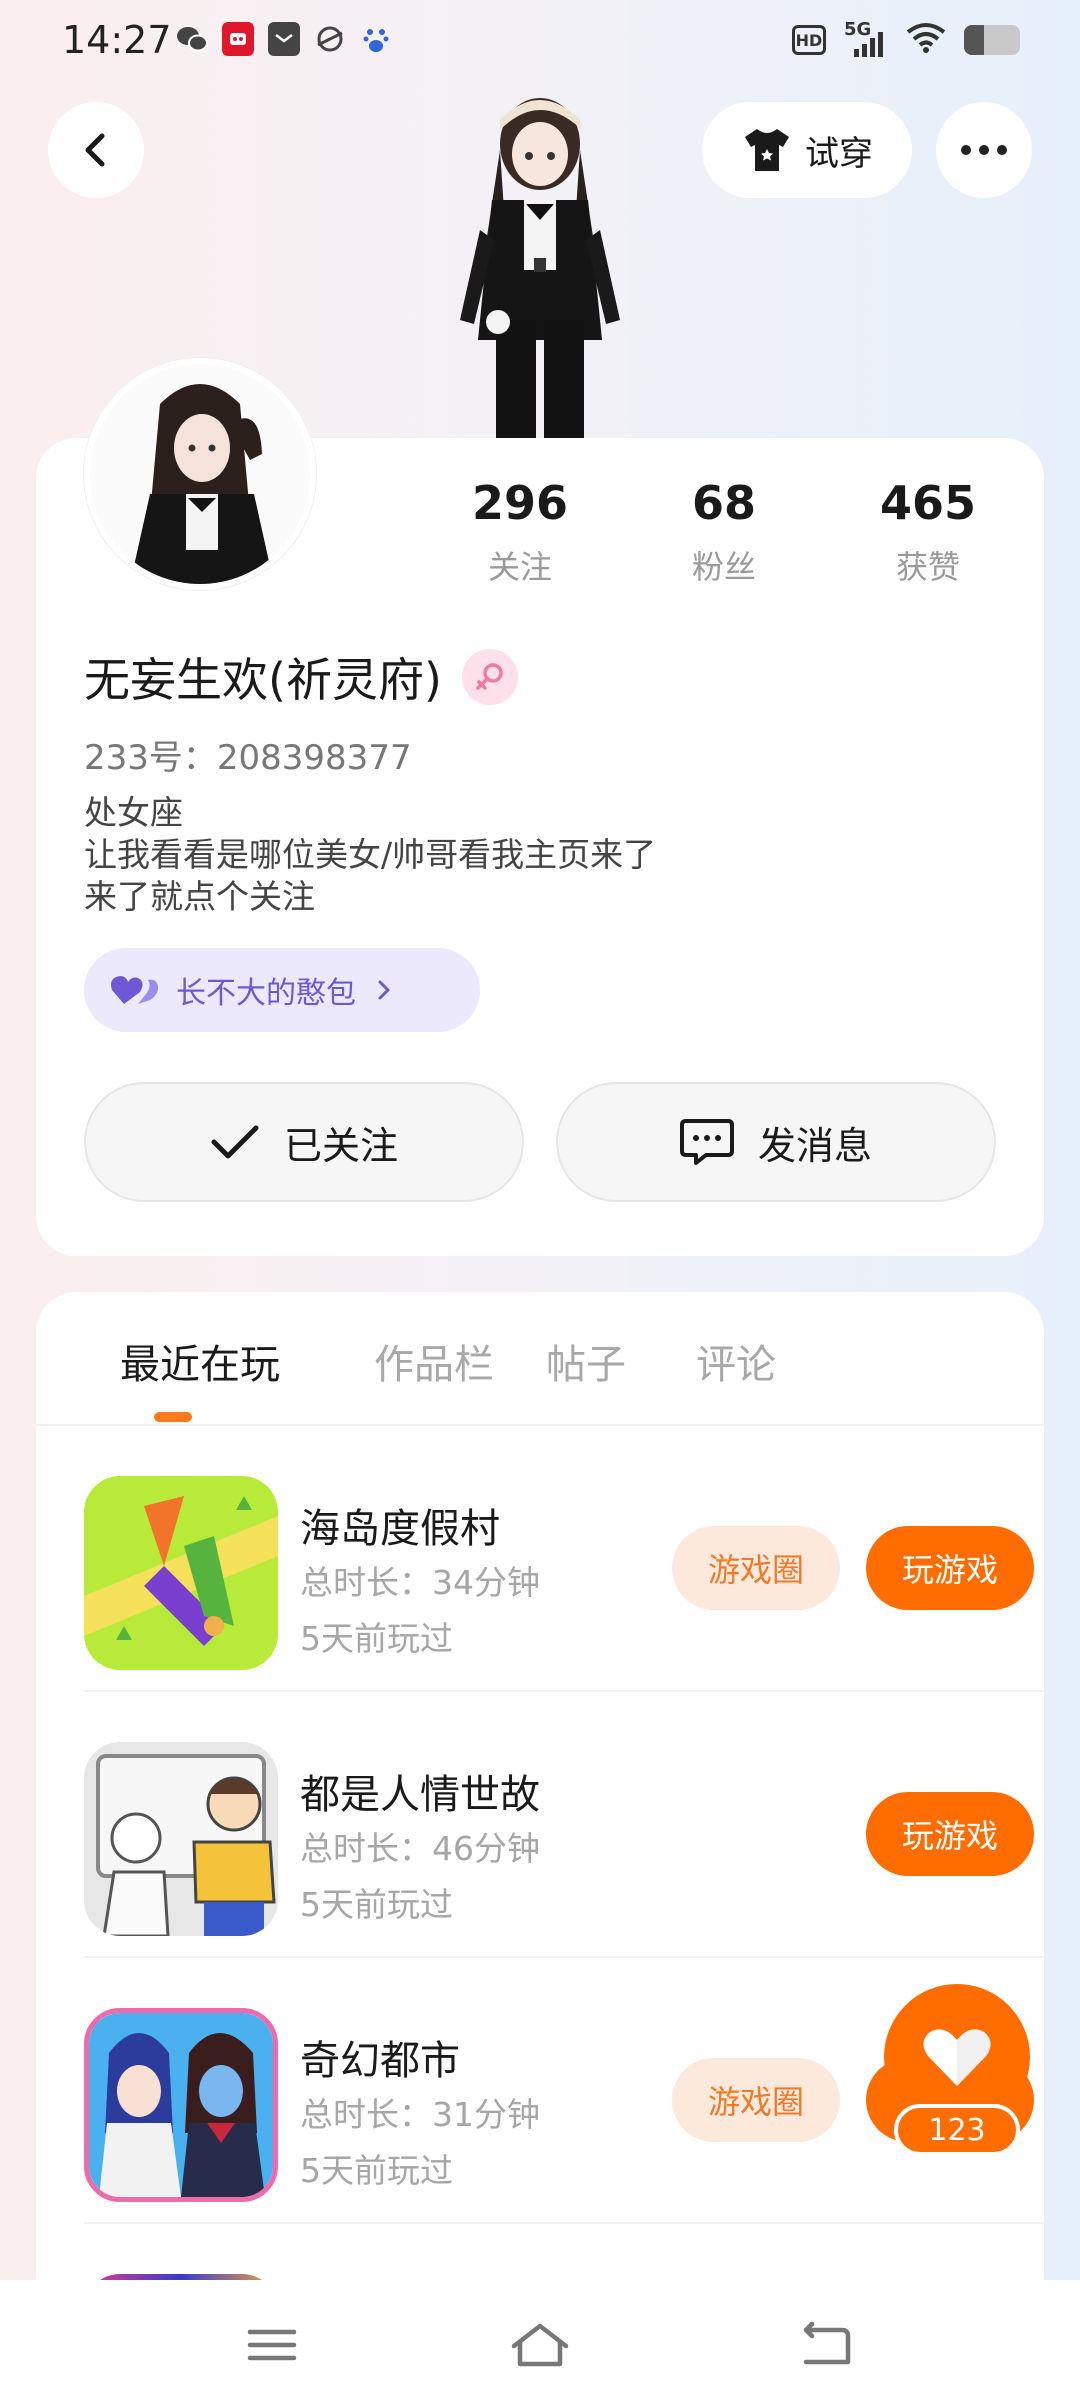 The height and width of the screenshot is (2408, 1080). Describe the element at coordinates (248, 758) in the screenshot. I see `user-id: 233号：208398377` at that location.